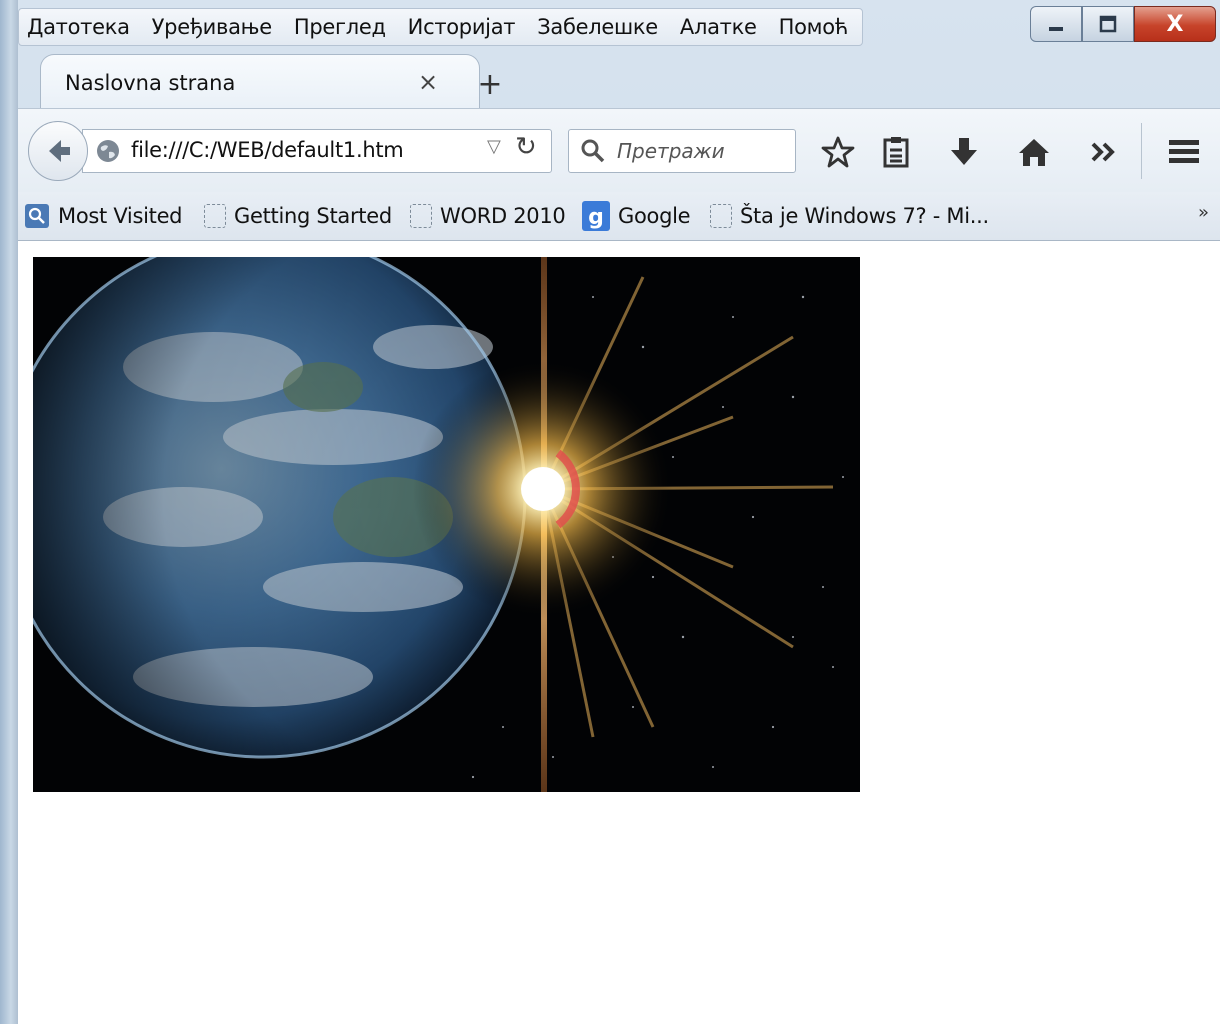  What do you see at coordinates (490, 85) in the screenshot?
I see `new-tab-icon: +` at bounding box center [490, 85].